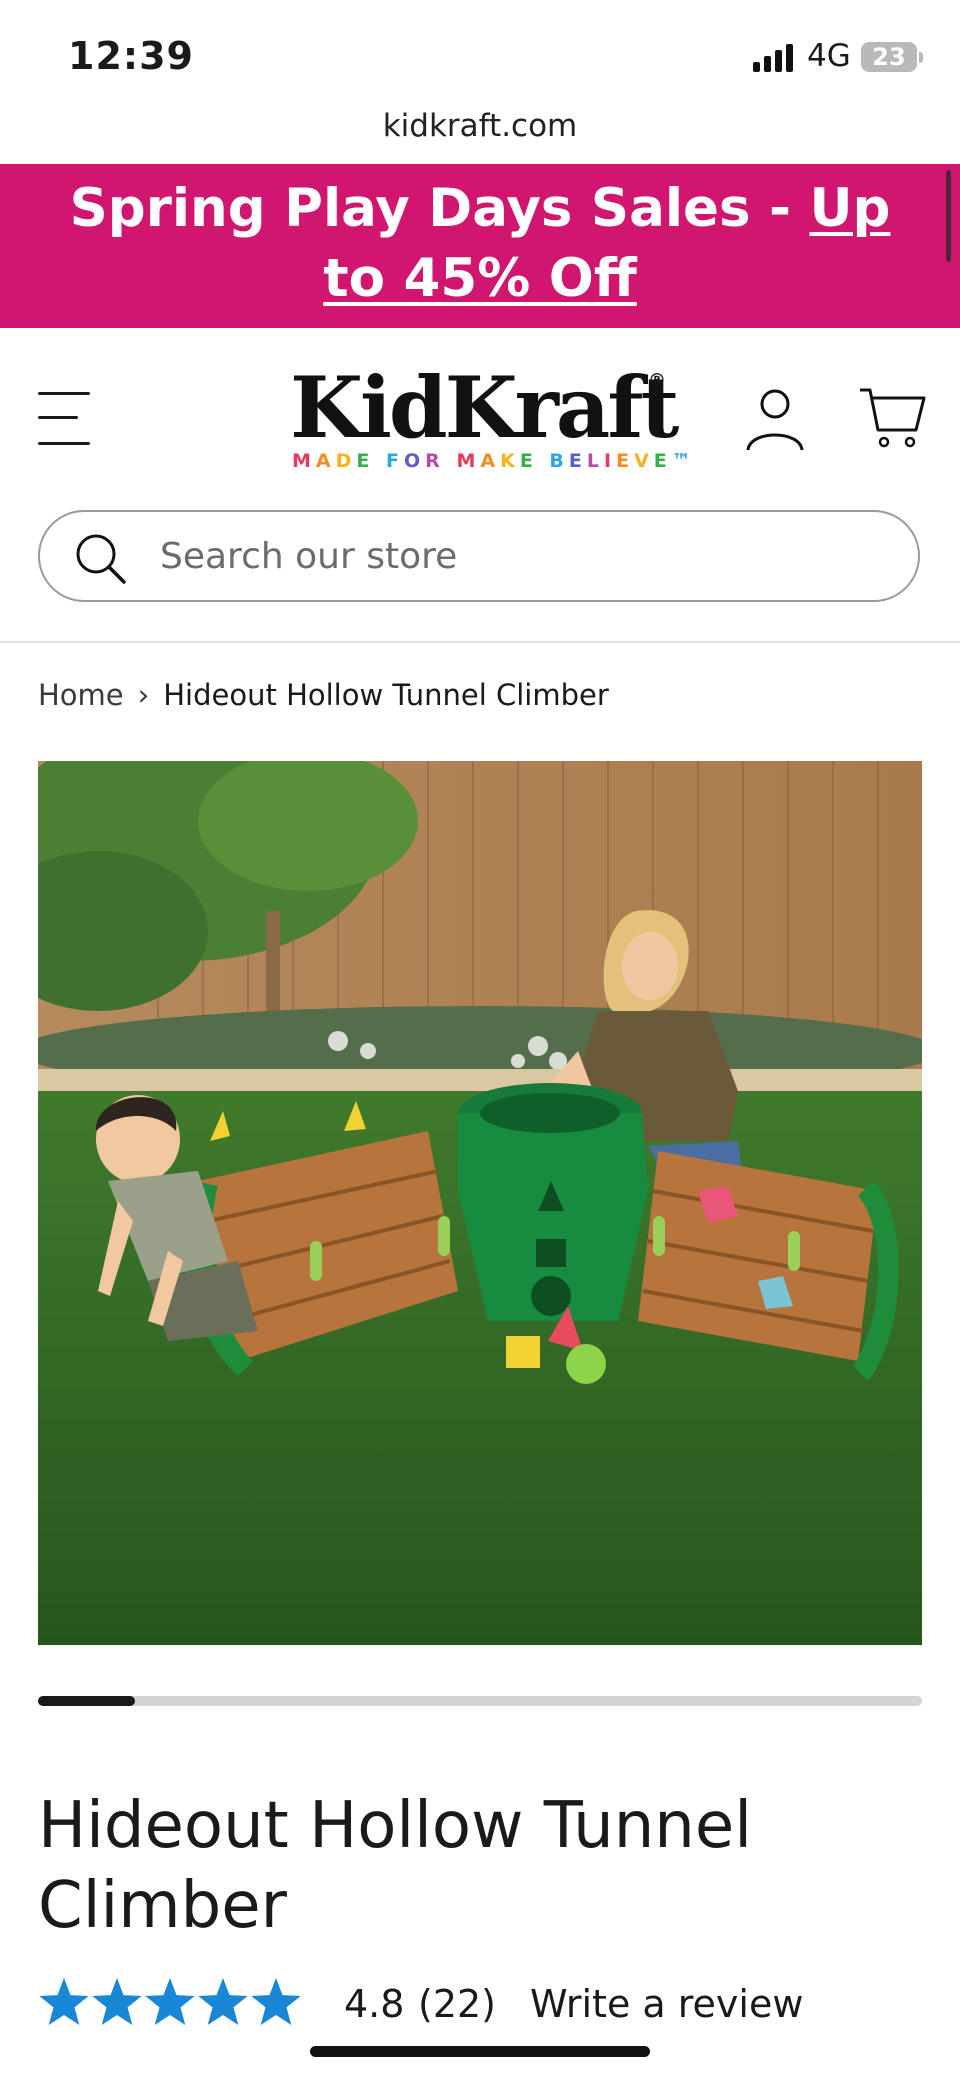  I want to click on tagline-letter: R, so click(435, 461).